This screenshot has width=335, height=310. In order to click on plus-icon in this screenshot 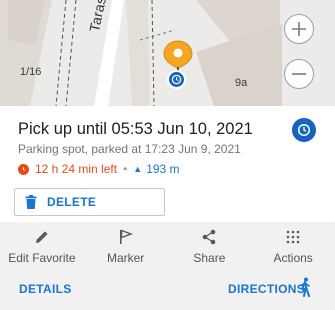, I will do `click(299, 29)`.